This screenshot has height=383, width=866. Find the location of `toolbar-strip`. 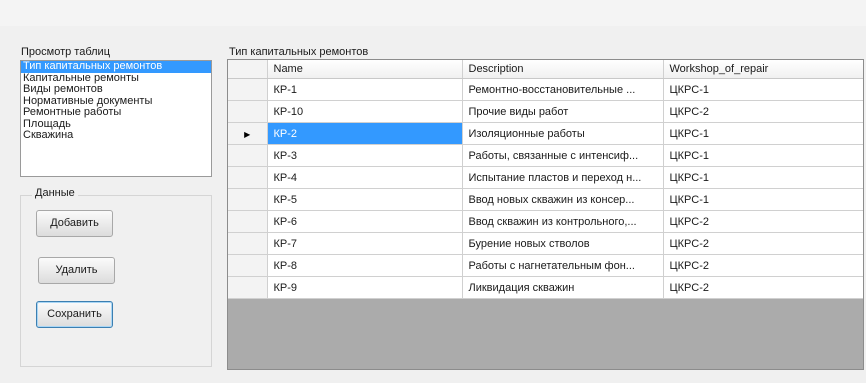

toolbar-strip is located at coordinates (433, 13).